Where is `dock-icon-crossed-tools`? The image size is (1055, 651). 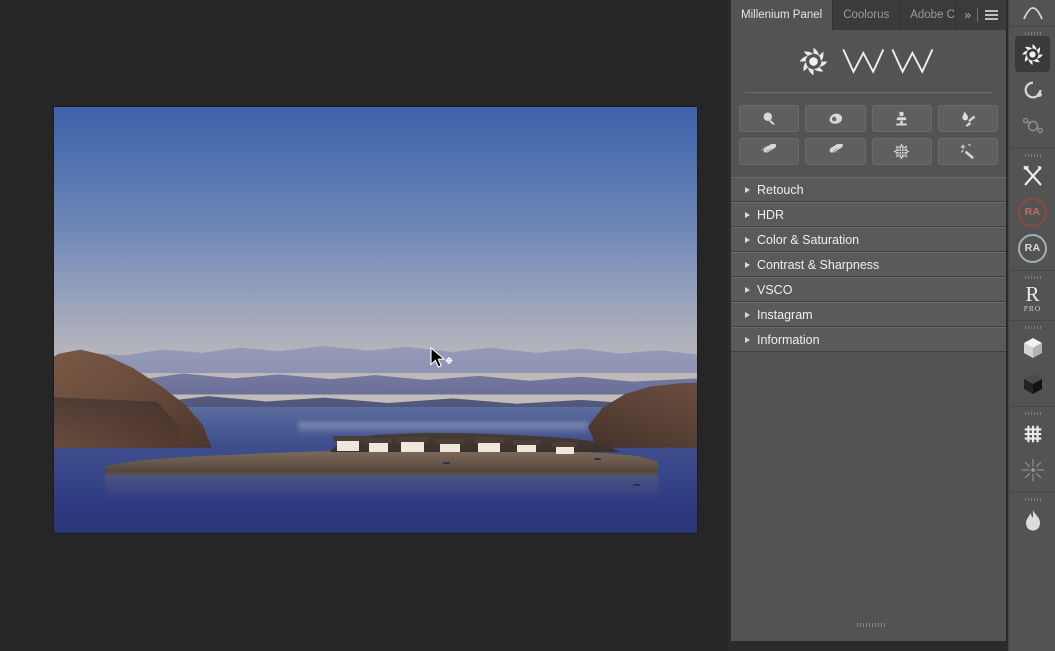
dock-icon-crossed-tools is located at coordinates (1032, 176).